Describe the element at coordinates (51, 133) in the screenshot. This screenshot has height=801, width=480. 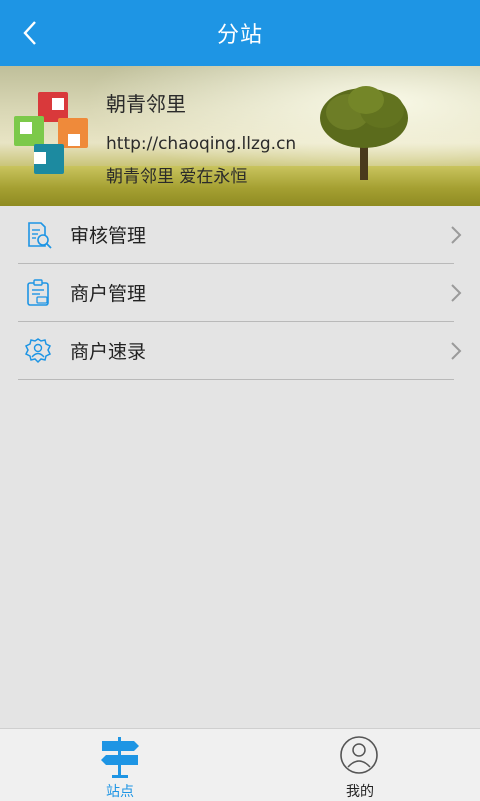
I see `station-logo` at that location.